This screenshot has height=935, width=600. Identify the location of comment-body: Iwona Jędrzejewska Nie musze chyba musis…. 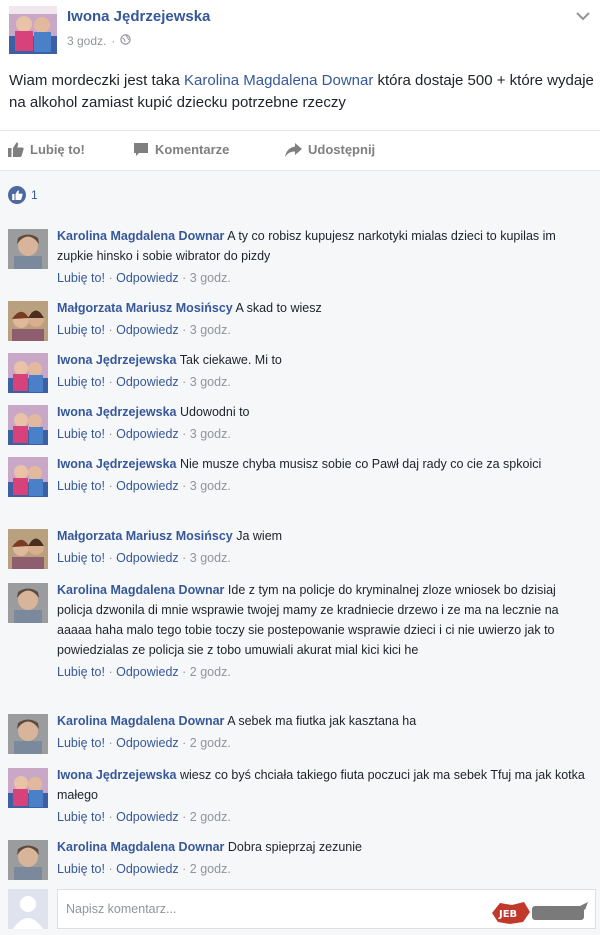
(322, 475).